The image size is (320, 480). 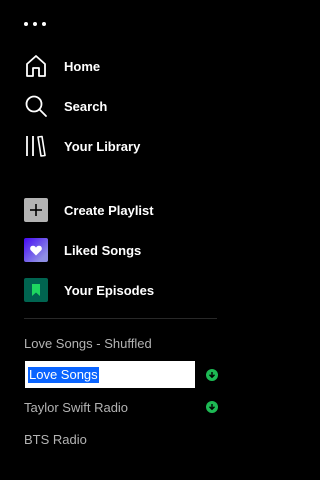 I want to click on playlist-item: Love Songs - Shuffled, so click(x=121, y=343).